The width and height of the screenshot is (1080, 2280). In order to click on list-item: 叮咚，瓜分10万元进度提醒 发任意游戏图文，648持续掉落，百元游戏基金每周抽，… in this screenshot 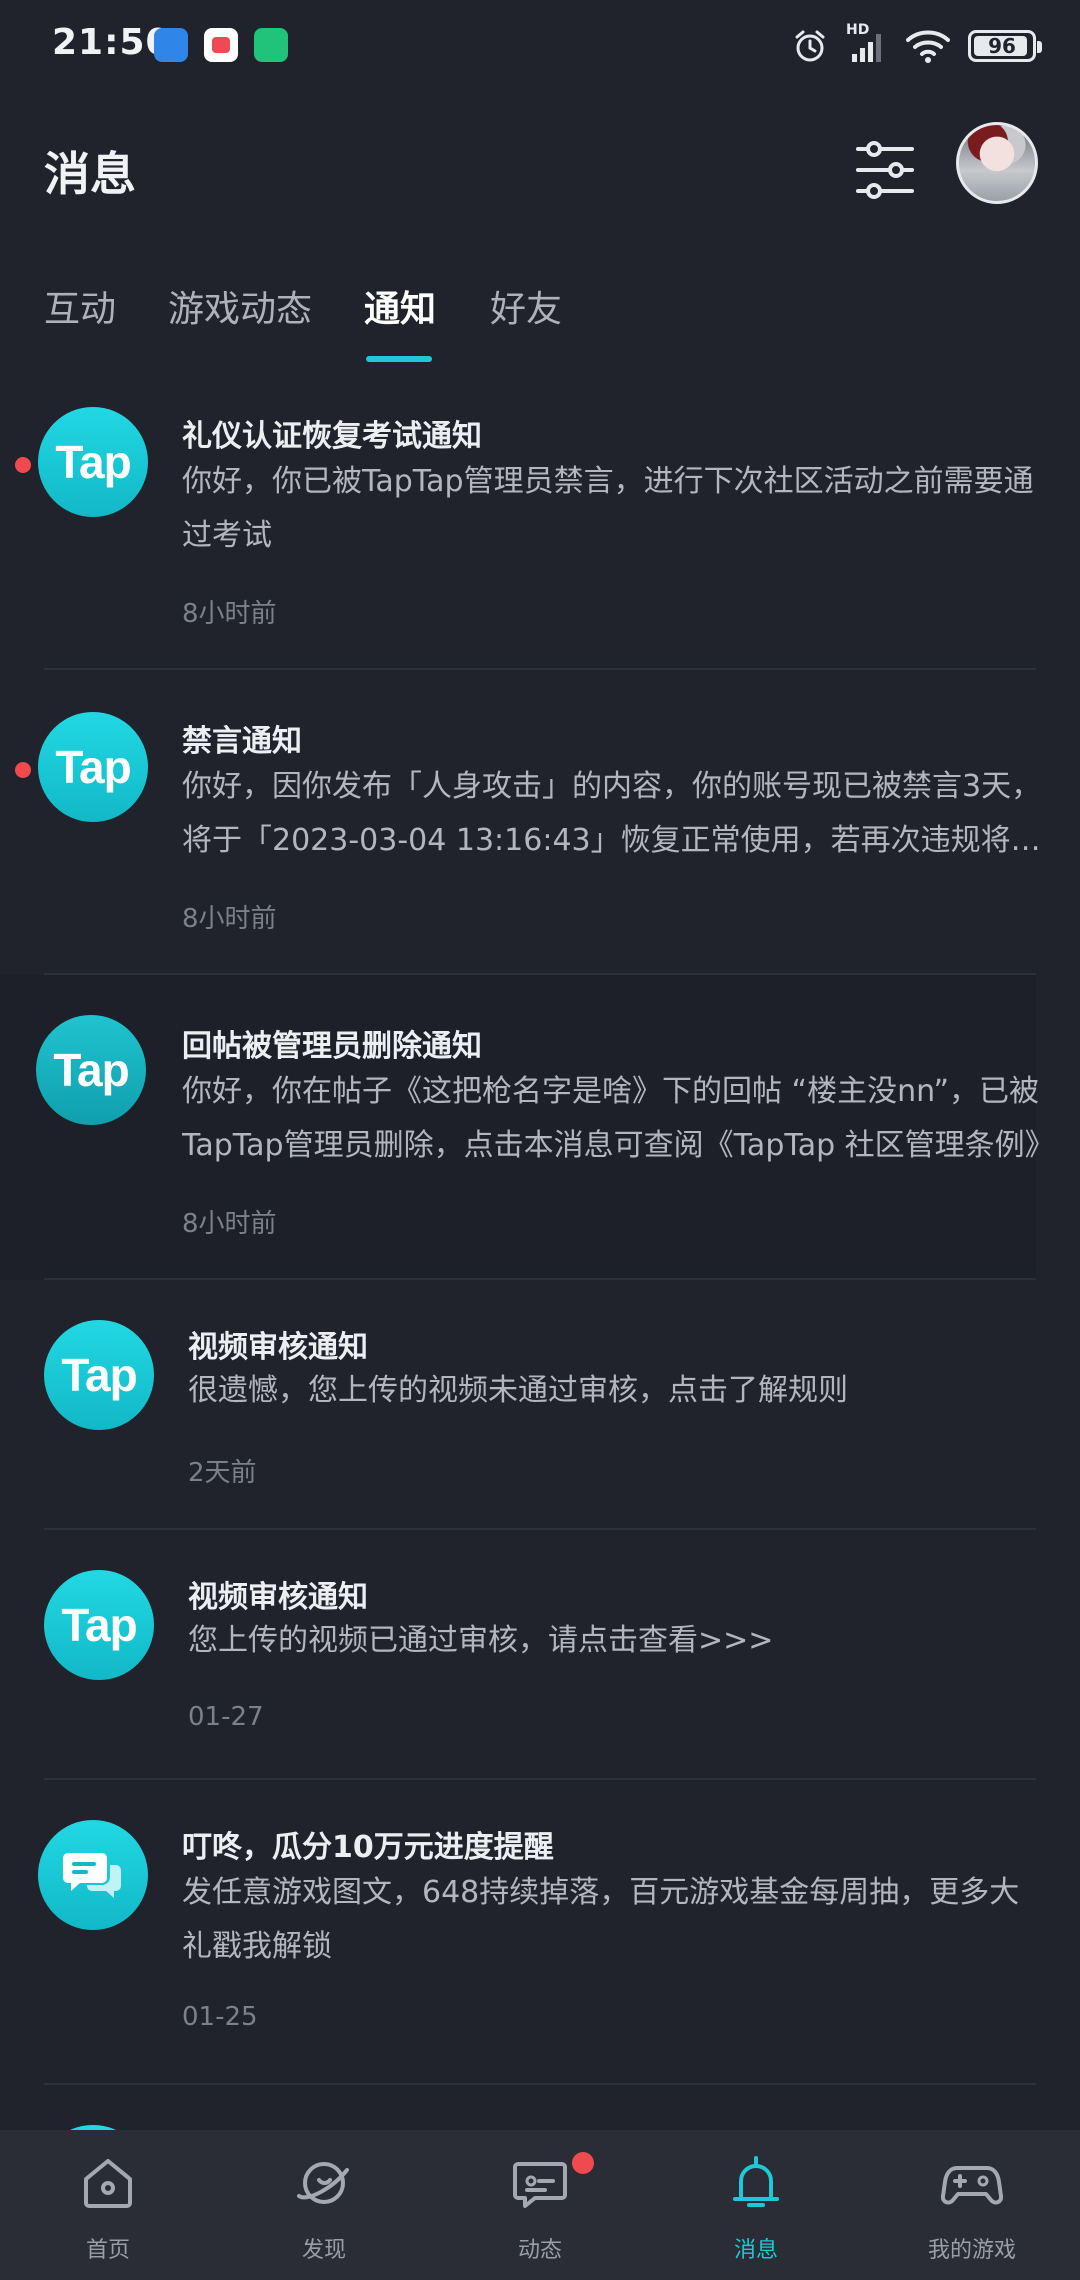, I will do `click(540, 1932)`.